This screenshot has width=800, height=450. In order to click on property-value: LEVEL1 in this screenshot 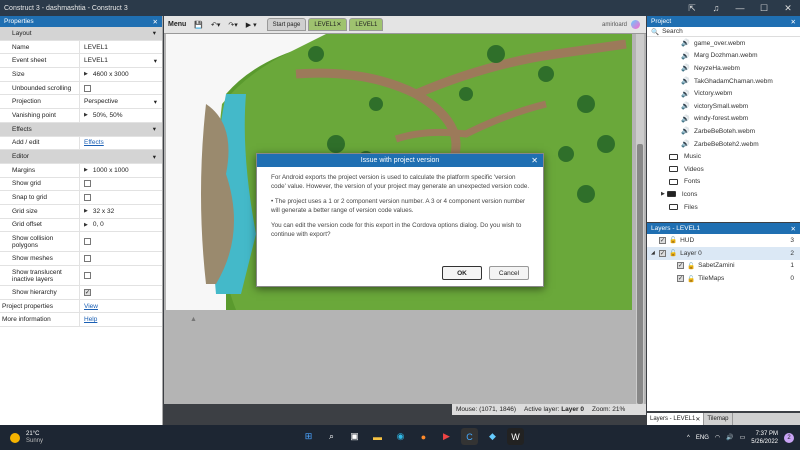, I will do `click(121, 47)`.